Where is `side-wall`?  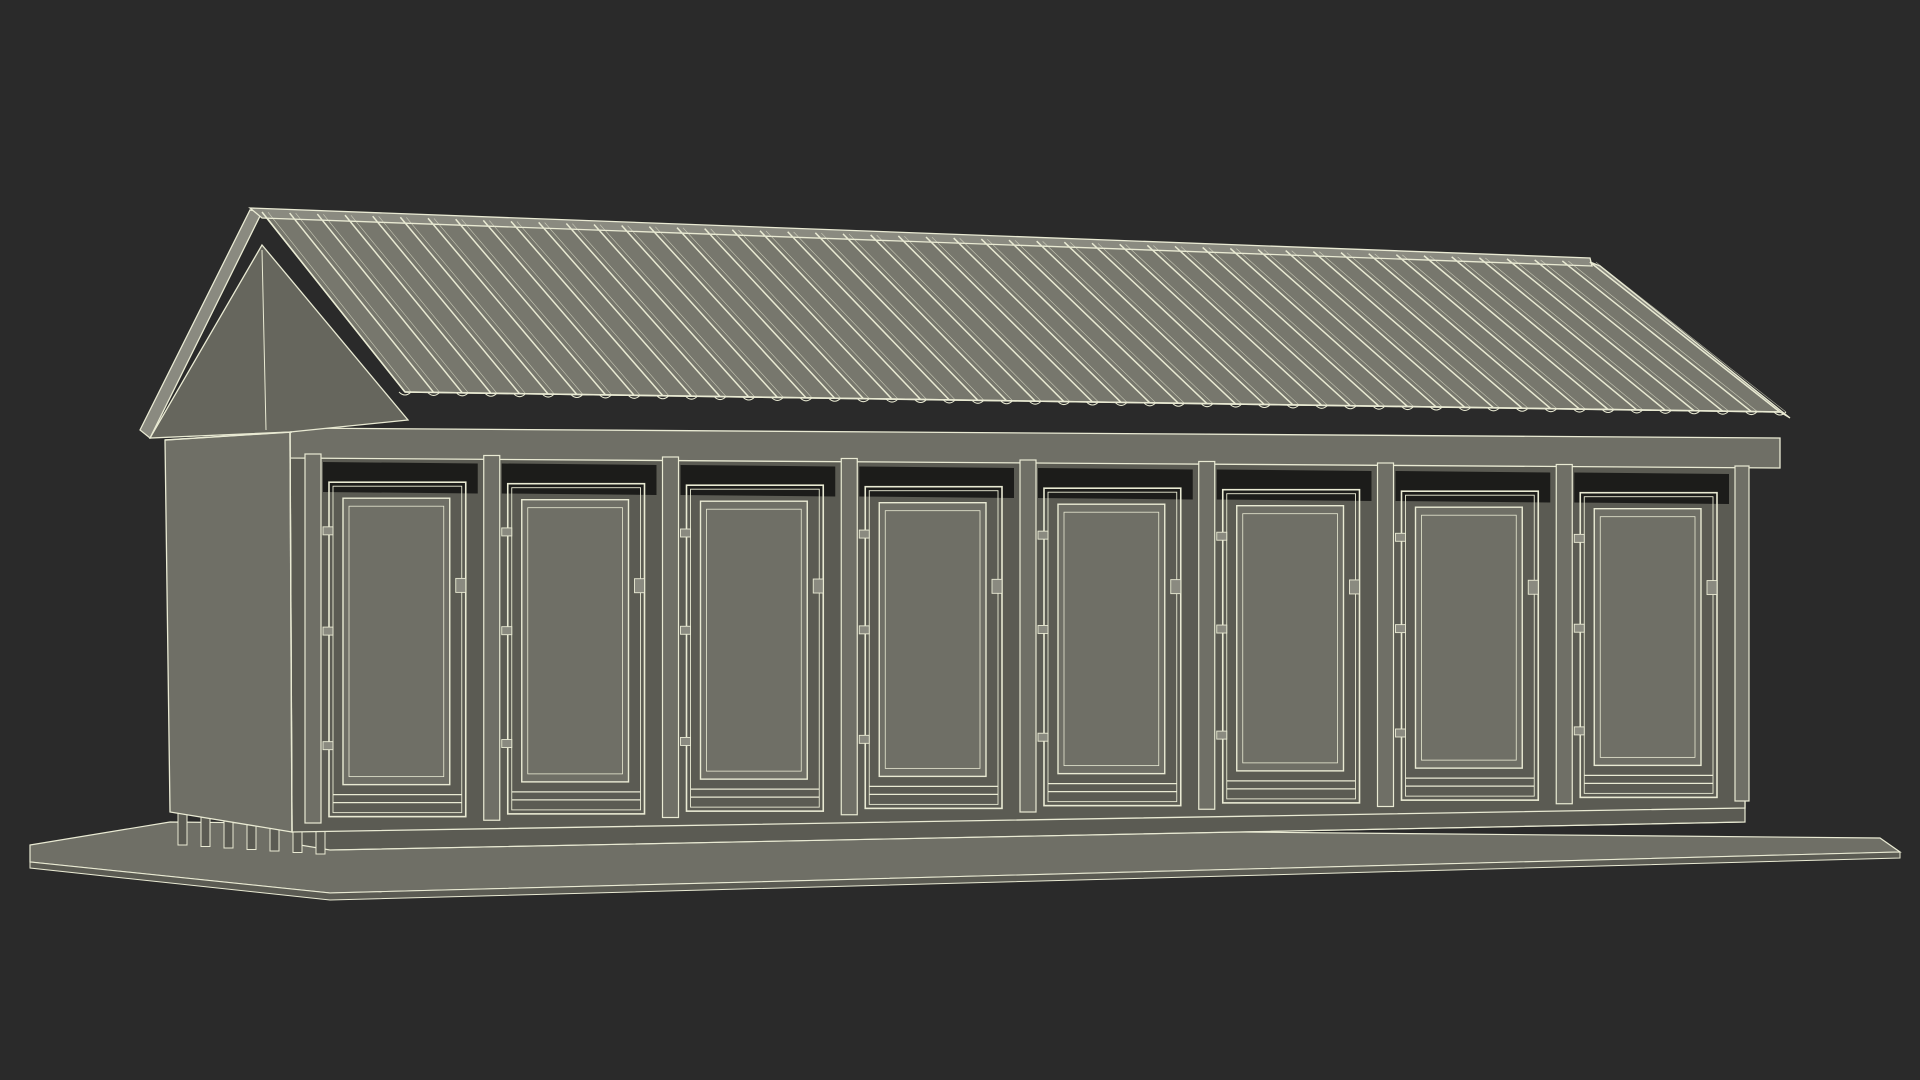 side-wall is located at coordinates (228, 632).